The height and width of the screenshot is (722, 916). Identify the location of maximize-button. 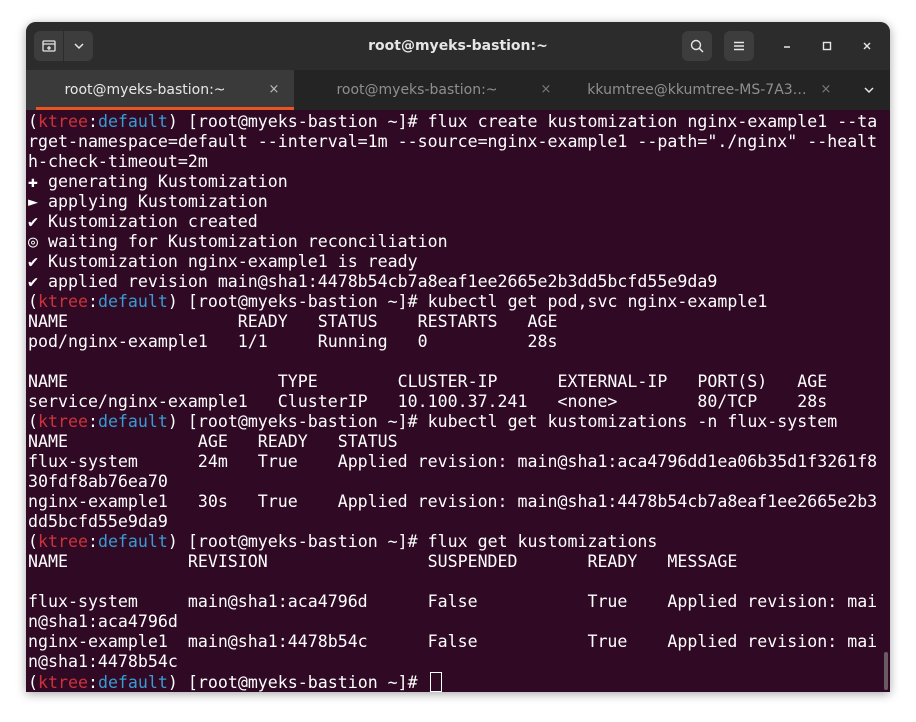
(827, 46).